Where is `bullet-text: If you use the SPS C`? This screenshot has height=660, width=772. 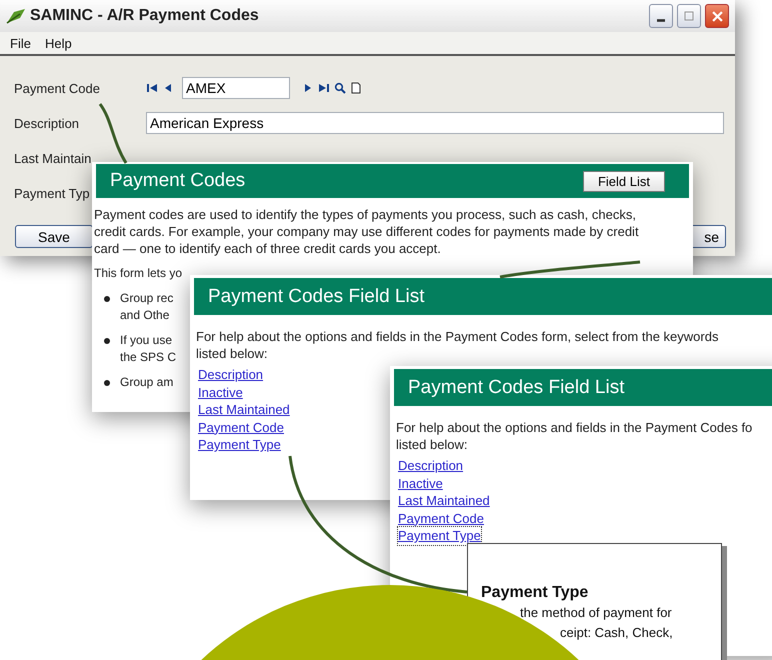 bullet-text: If you use the SPS C is located at coordinates (148, 349).